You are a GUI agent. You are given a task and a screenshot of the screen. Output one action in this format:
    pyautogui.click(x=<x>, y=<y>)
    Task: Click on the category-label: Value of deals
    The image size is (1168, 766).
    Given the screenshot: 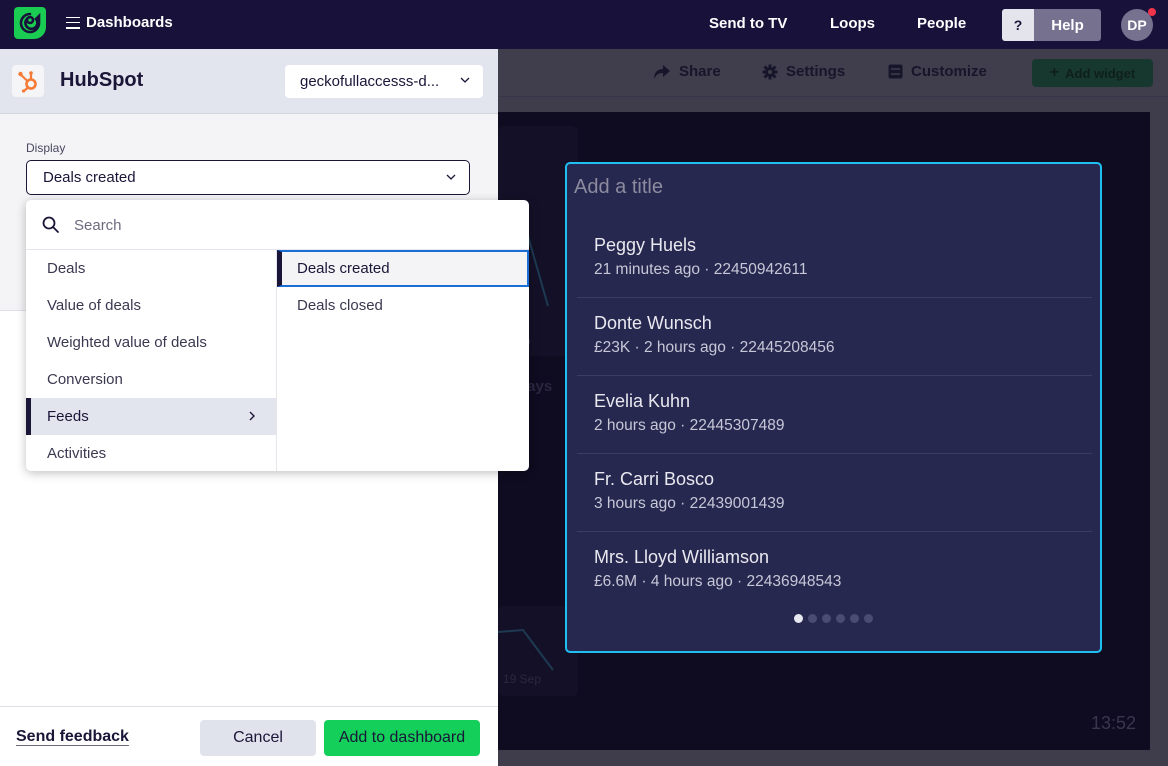 What is the action you would take?
    pyautogui.click(x=94, y=305)
    